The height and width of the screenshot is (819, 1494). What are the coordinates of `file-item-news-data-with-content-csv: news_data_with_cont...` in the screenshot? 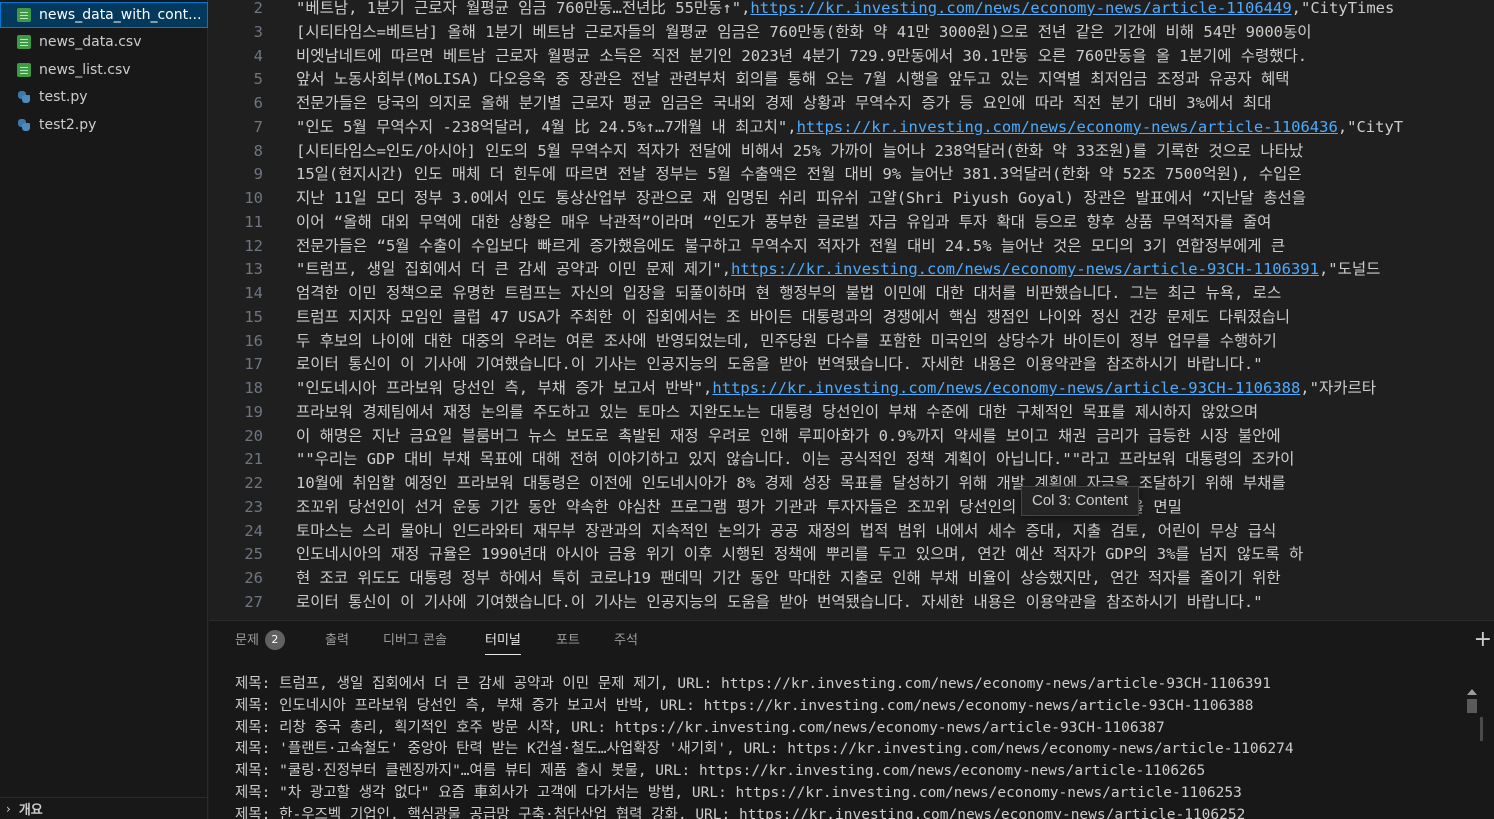 It's located at (104, 15).